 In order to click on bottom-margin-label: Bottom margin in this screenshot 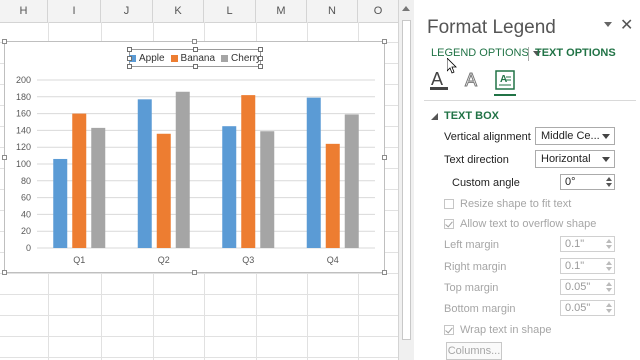, I will do `click(480, 309)`.